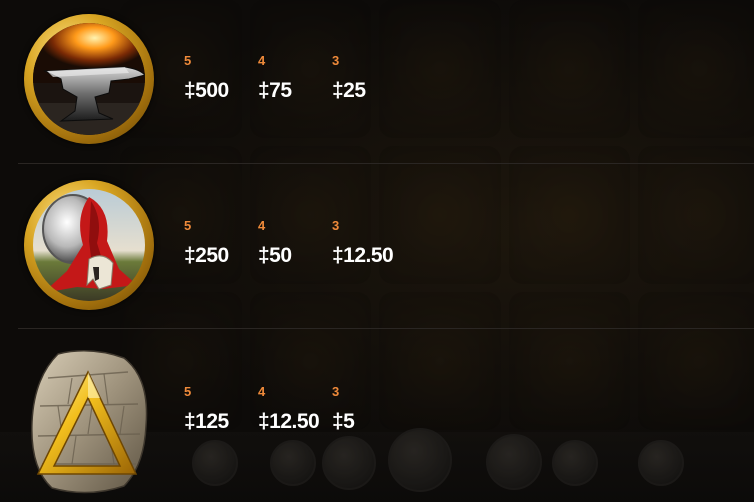 This screenshot has height=502, width=754. What do you see at coordinates (343, 421) in the screenshot?
I see `payout-amount: ‡5` at bounding box center [343, 421].